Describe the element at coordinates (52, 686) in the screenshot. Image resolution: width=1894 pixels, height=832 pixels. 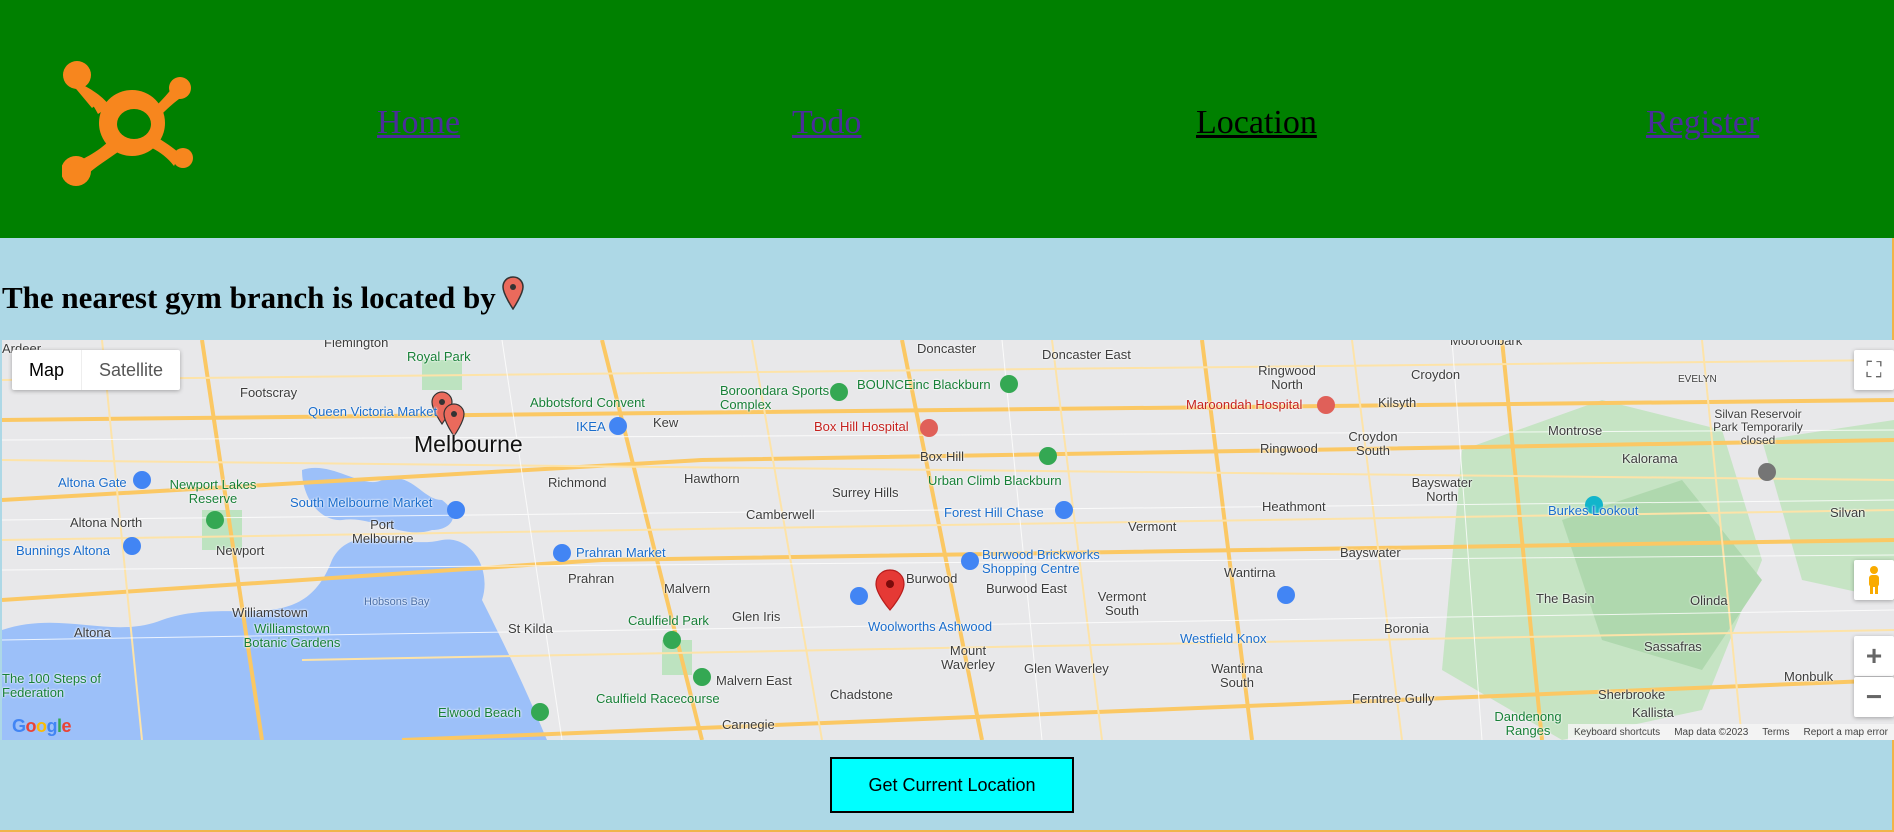
I see `map-label: The 100 Steps of Federation` at that location.